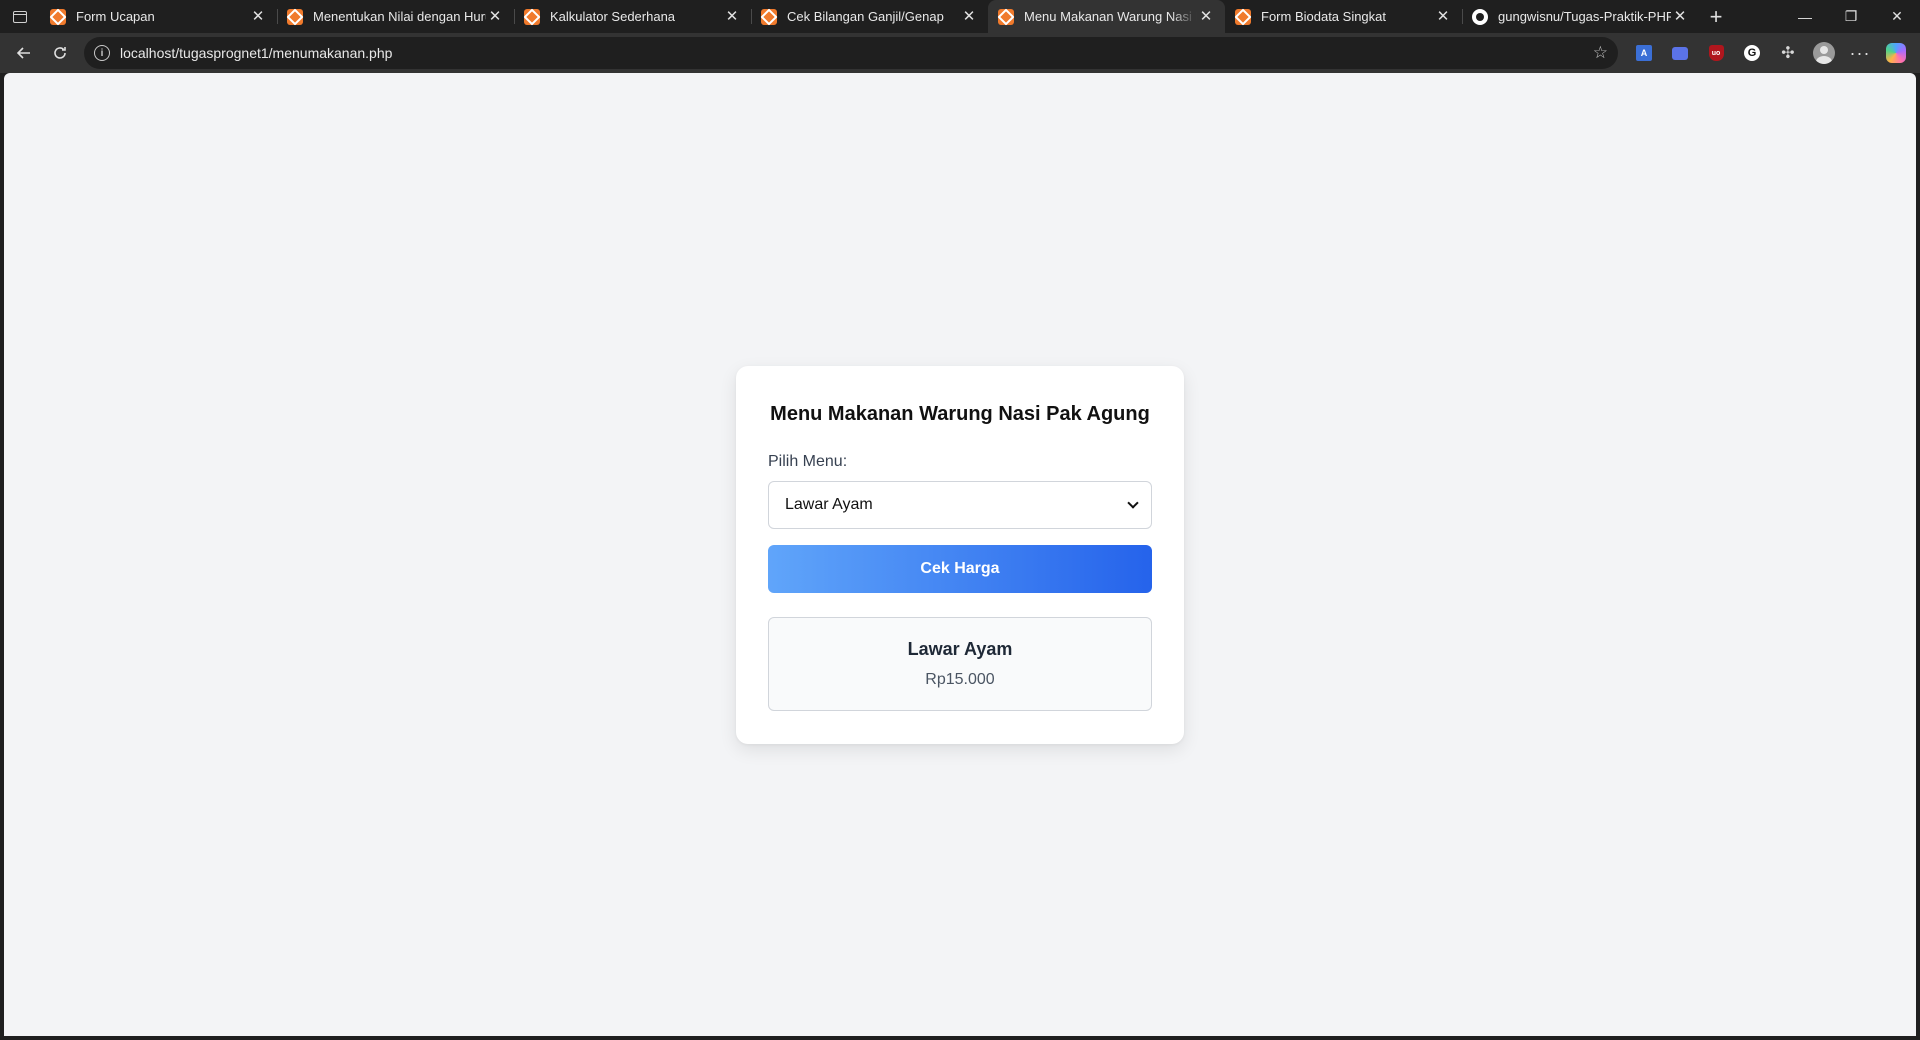 Image resolution: width=1920 pixels, height=1040 pixels. I want to click on menu-select-value: Lawar Ayam, so click(829, 504).